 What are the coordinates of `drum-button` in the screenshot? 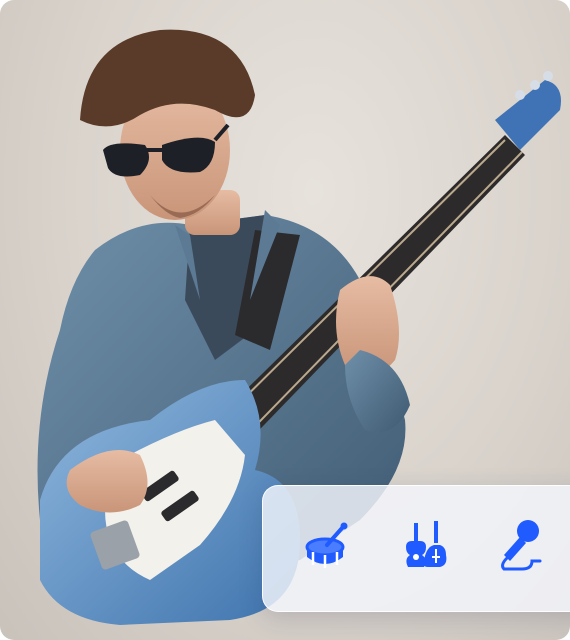 It's located at (325, 545).